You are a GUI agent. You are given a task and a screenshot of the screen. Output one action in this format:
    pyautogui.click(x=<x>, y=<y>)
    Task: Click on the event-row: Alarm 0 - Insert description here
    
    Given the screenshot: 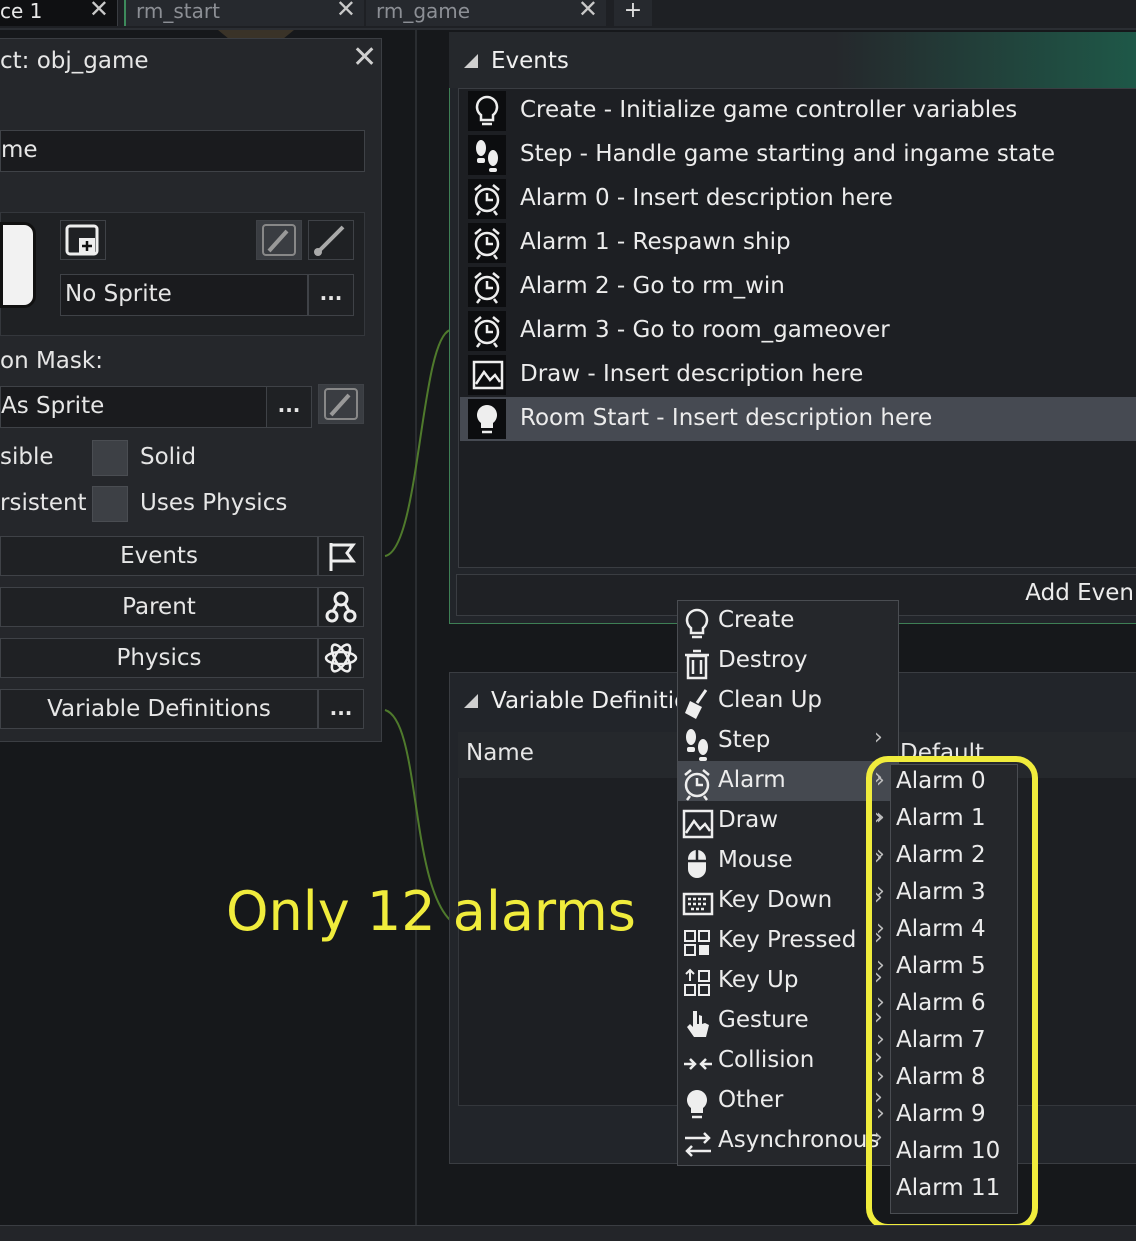 What is the action you would take?
    pyautogui.click(x=798, y=199)
    